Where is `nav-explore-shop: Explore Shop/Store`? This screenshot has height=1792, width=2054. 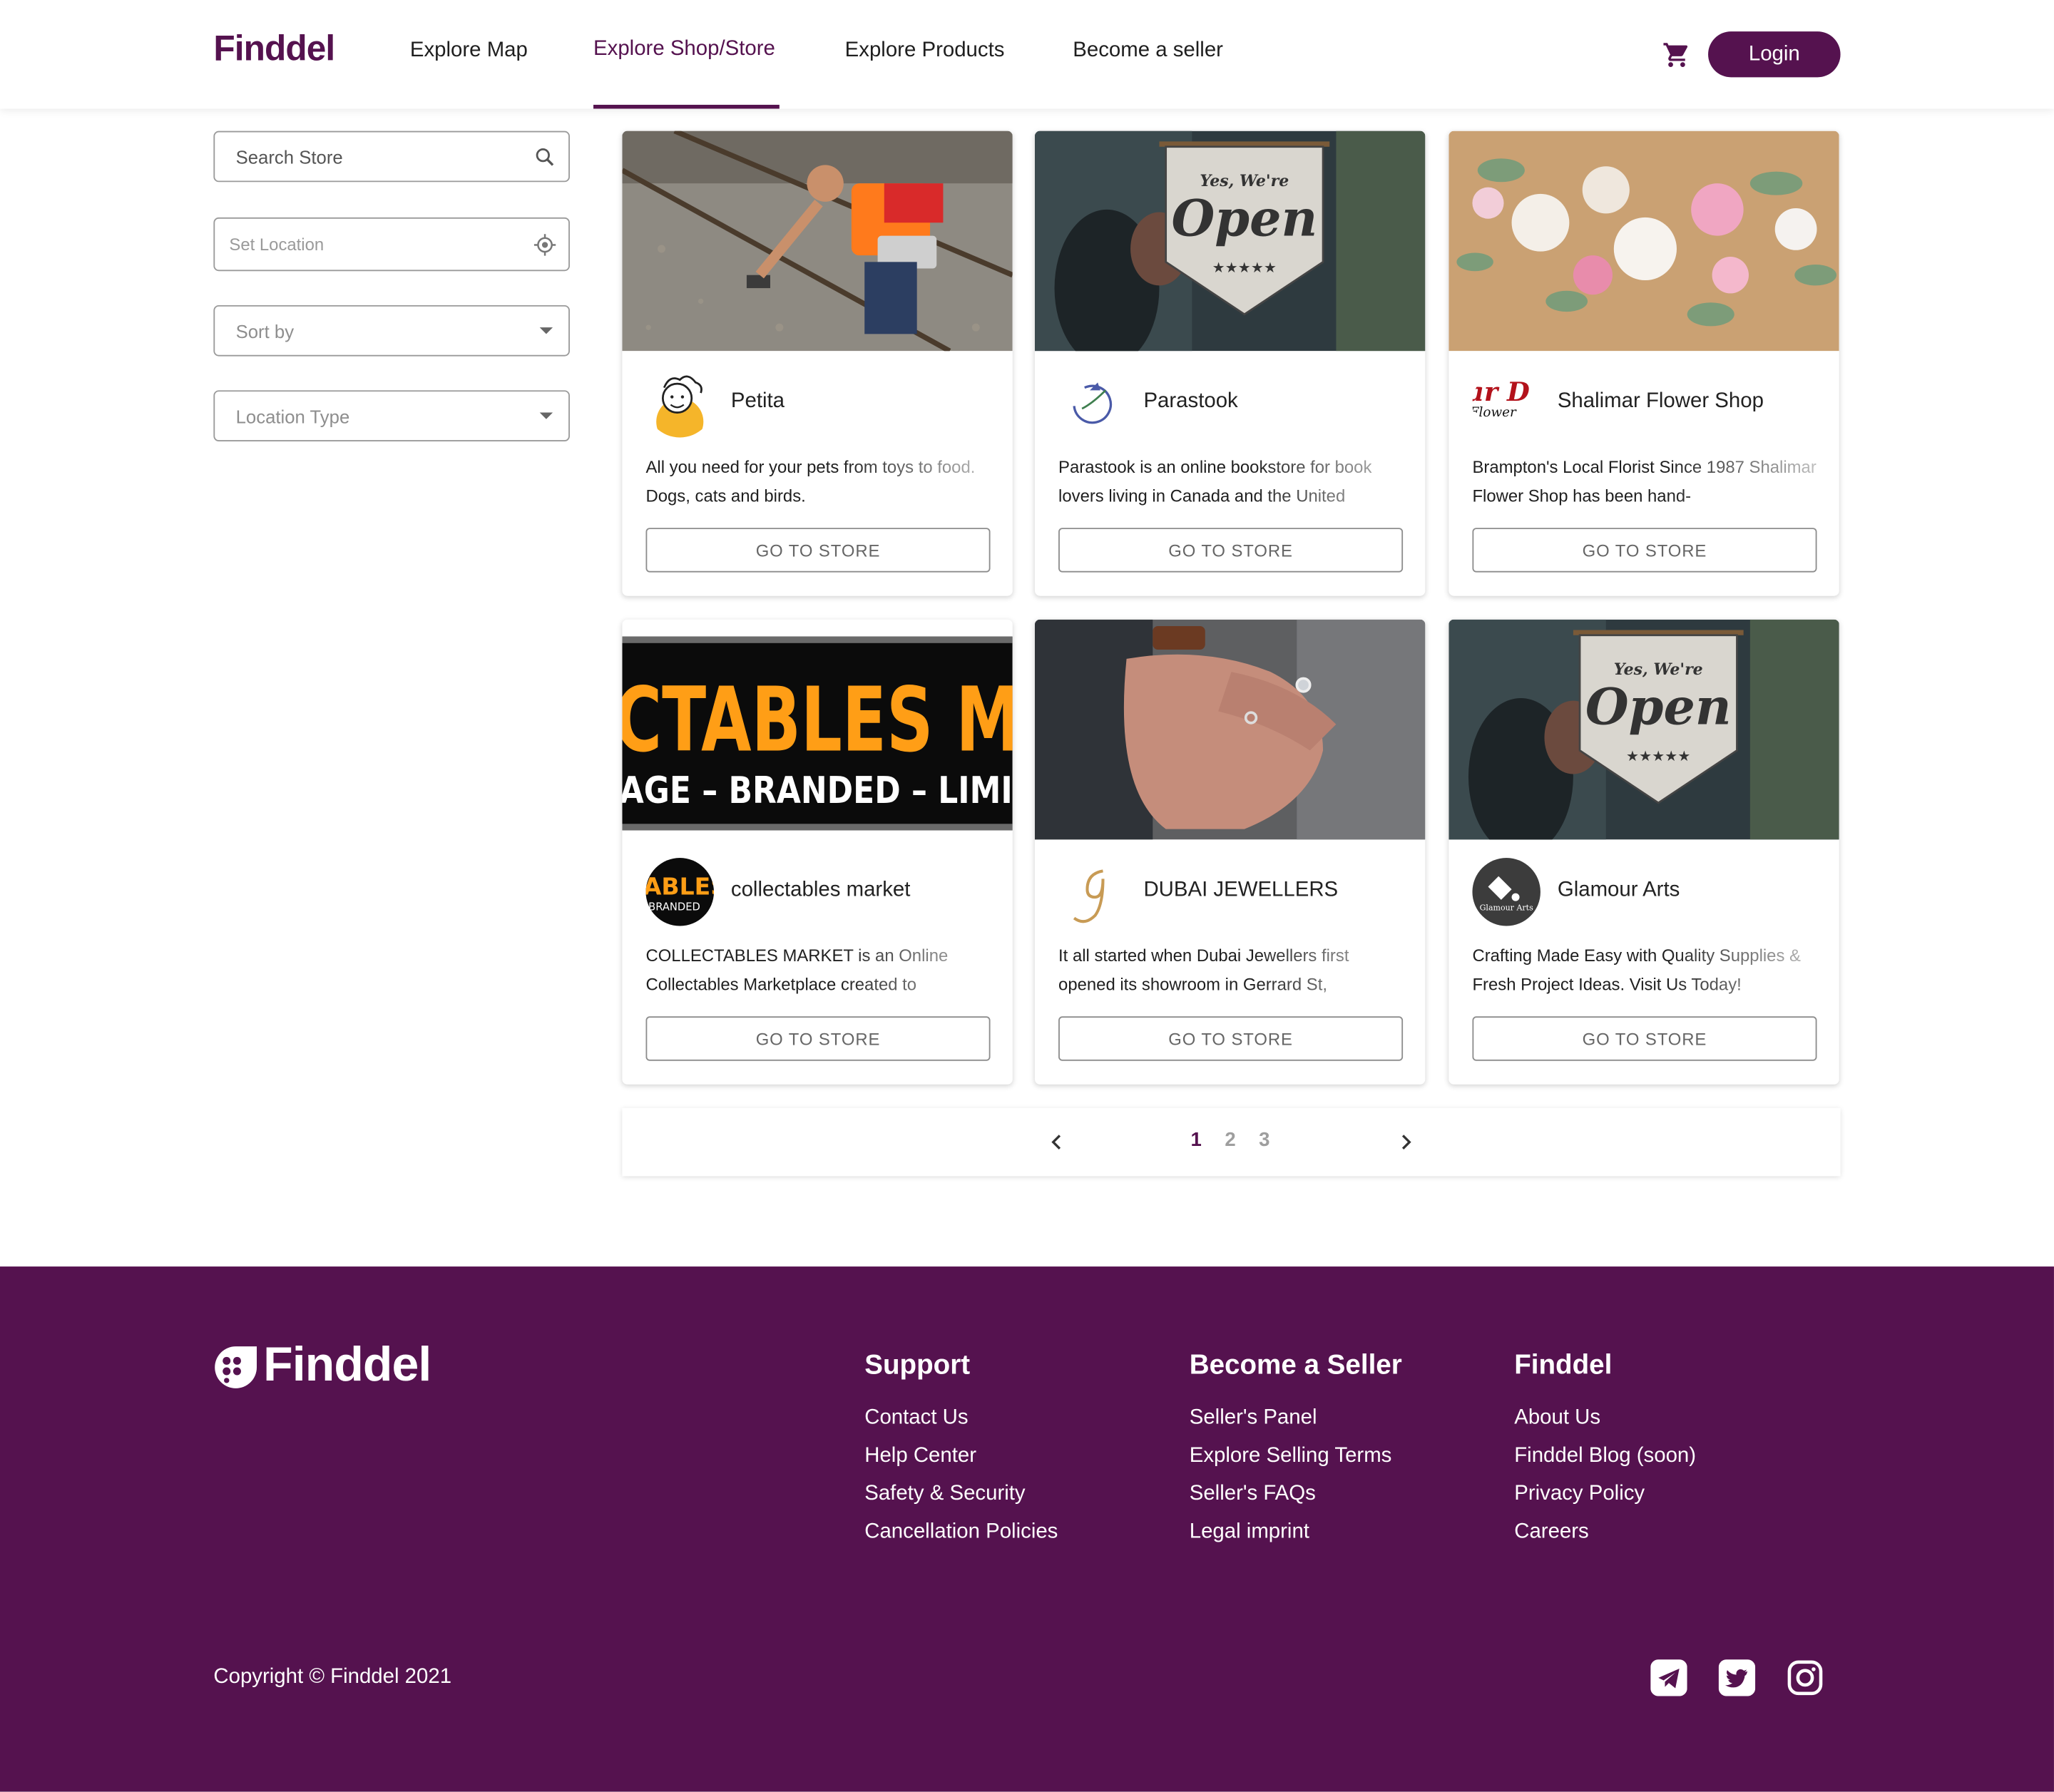 nav-explore-shop: Explore Shop/Store is located at coordinates (684, 49).